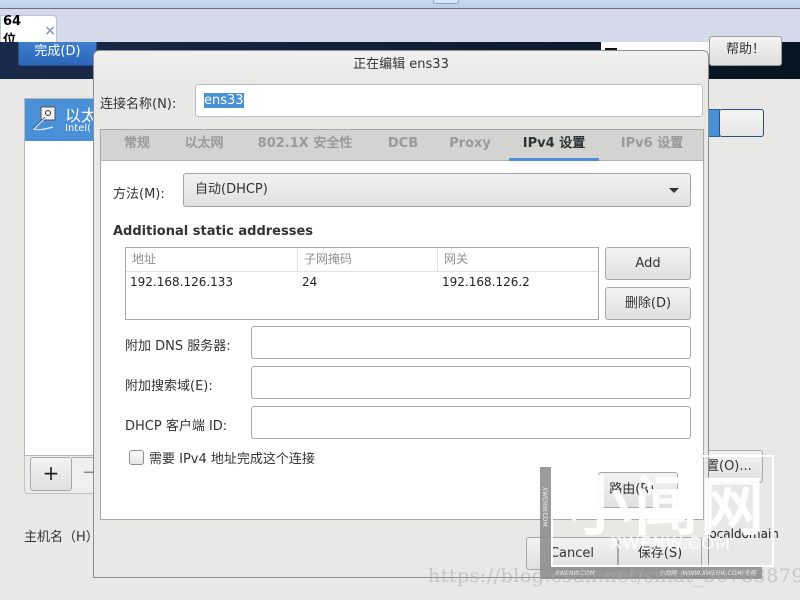  What do you see at coordinates (137, 145) in the screenshot?
I see `tab-general: 常规` at bounding box center [137, 145].